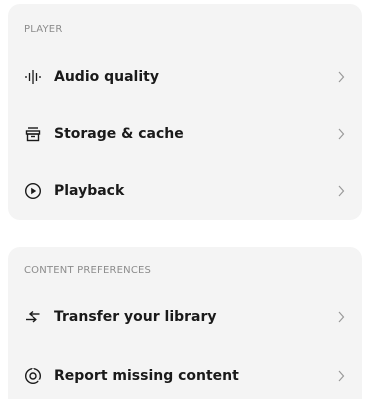 The height and width of the screenshot is (403, 365). Describe the element at coordinates (33, 317) in the screenshot. I see `transfer-arrows-icon` at that location.